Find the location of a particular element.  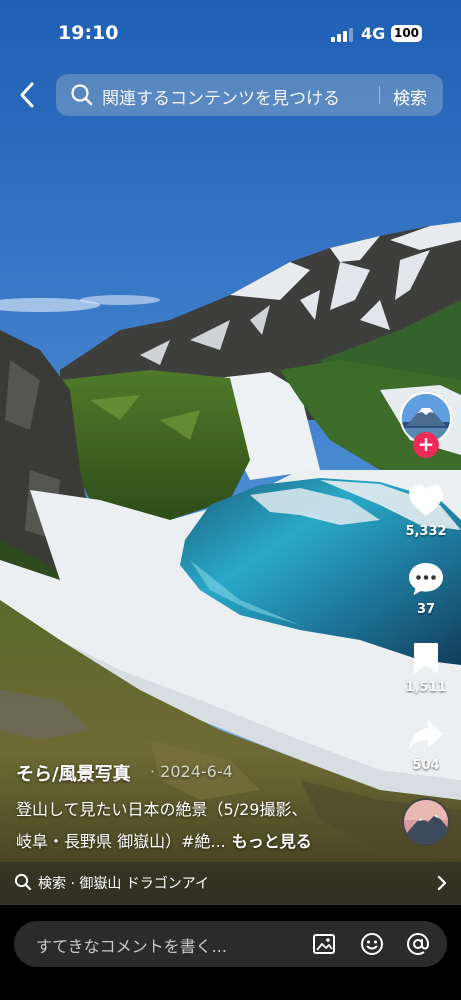

heart-icon is located at coordinates (426, 500).